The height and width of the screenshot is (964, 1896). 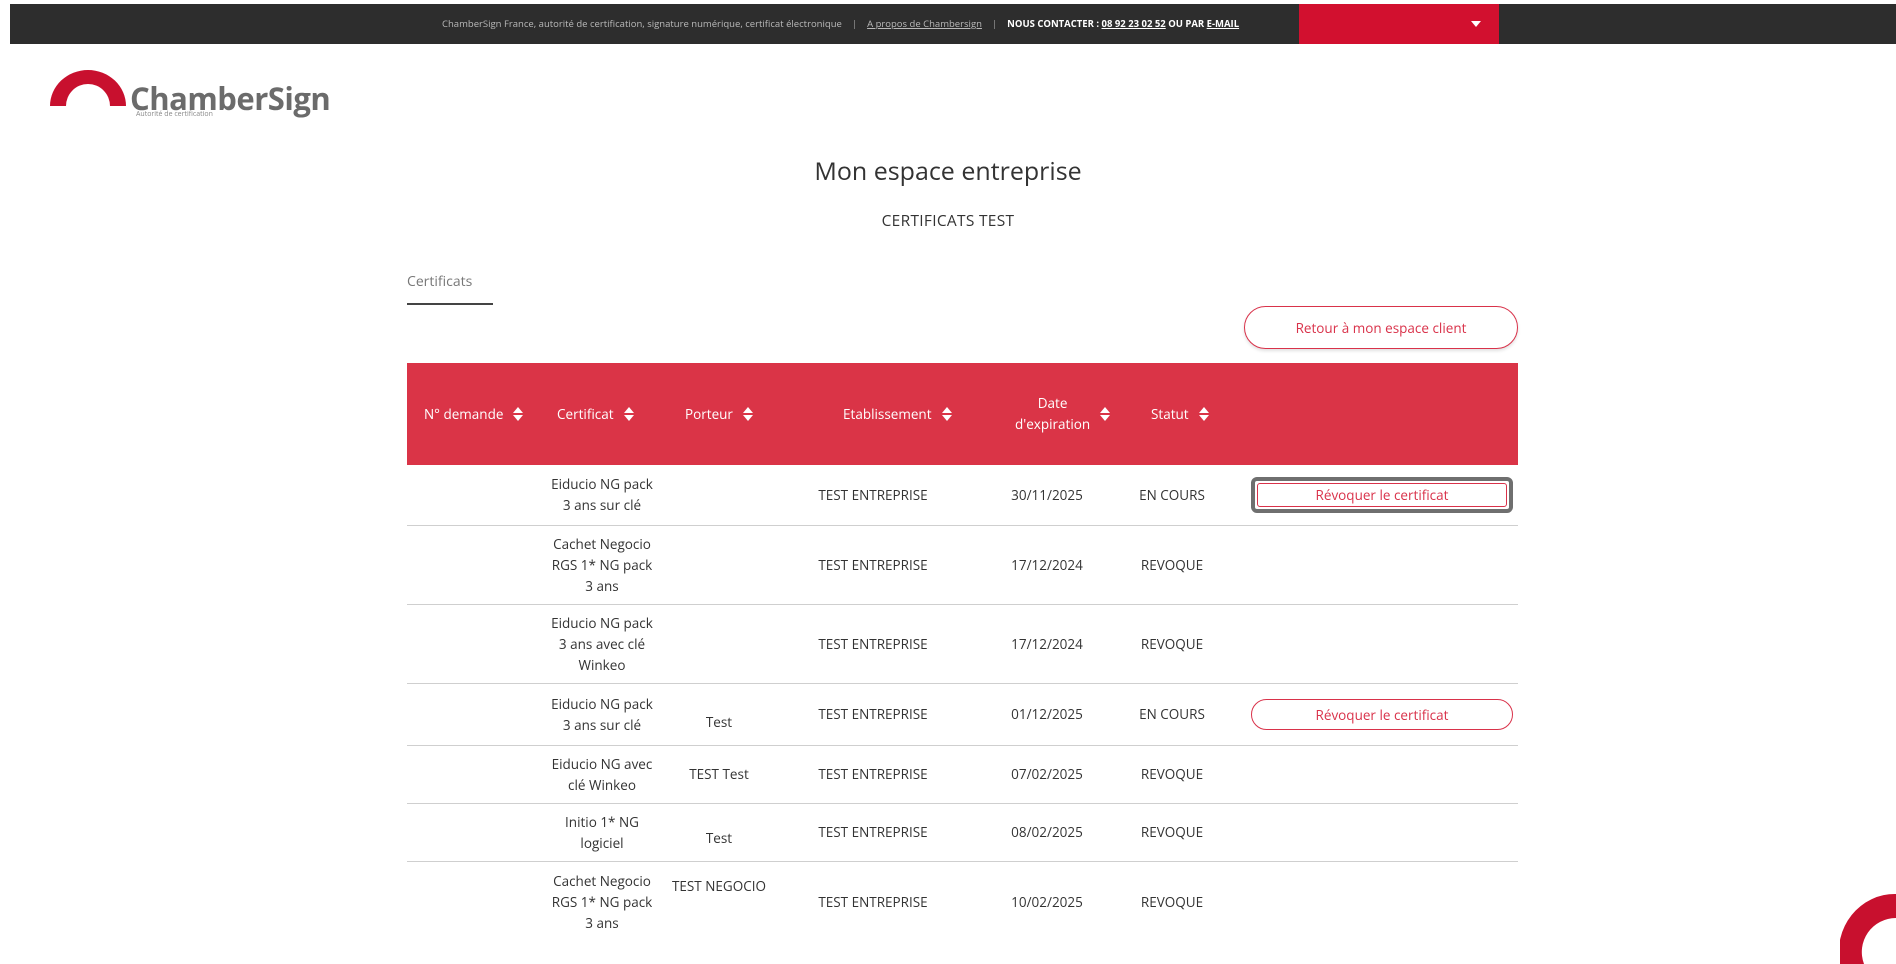 I want to click on logo-arc-icon, so click(x=88, y=88).